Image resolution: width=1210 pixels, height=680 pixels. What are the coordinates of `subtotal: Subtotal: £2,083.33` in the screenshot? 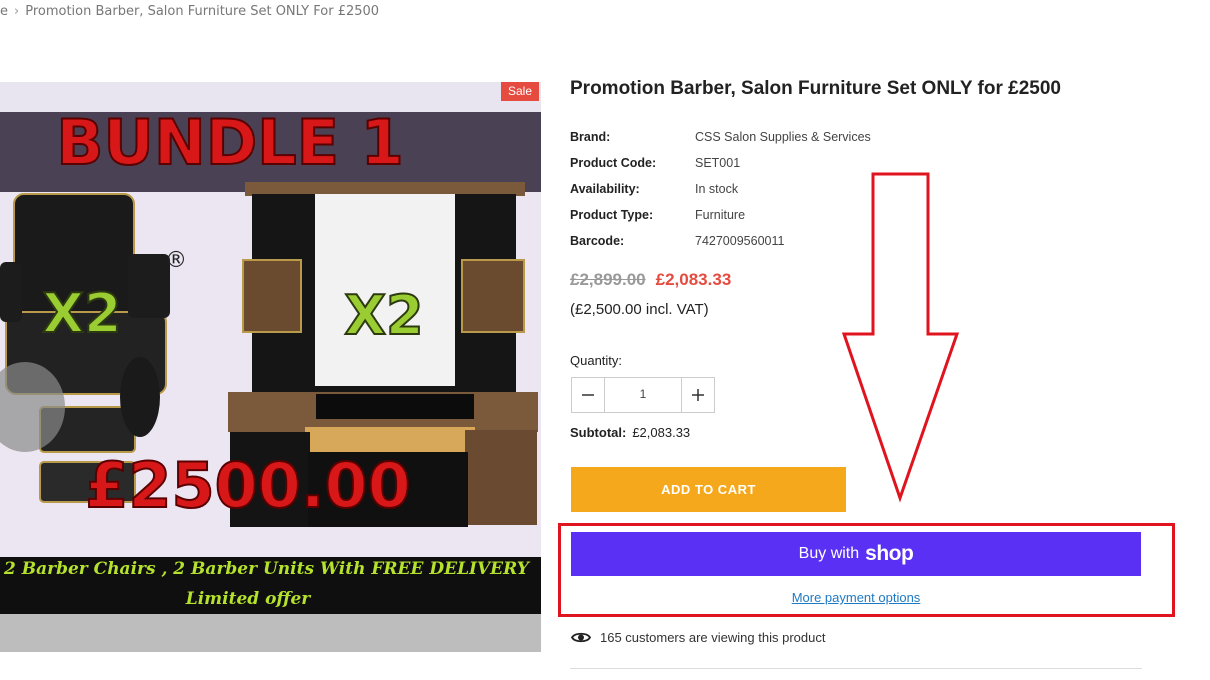 It's located at (630, 432).